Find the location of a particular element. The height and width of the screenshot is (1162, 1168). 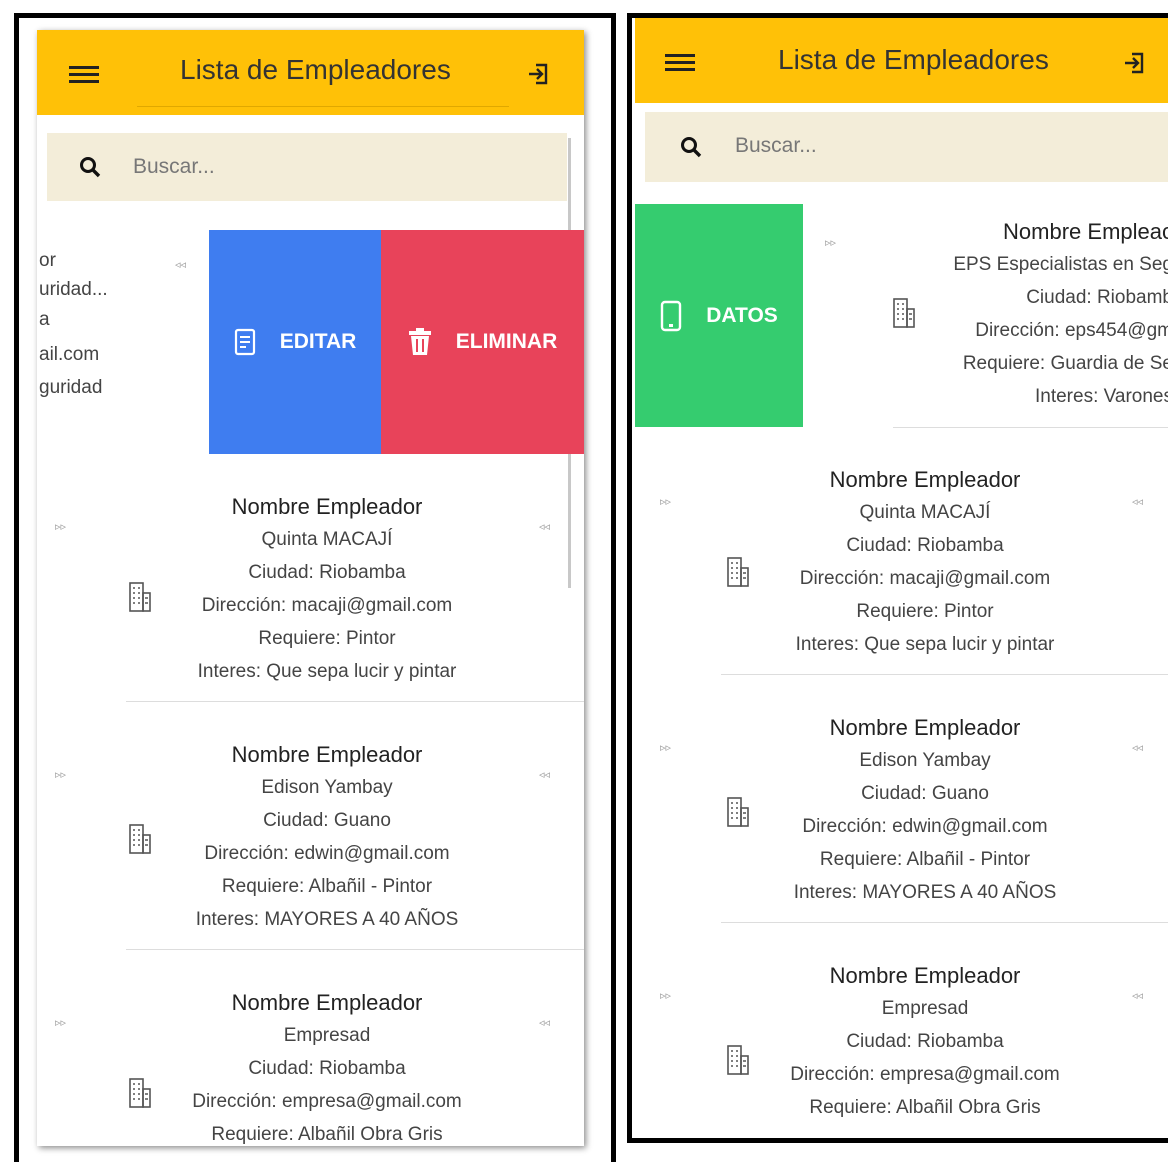

delete-button-label: ELIMINAR is located at coordinates (506, 341).